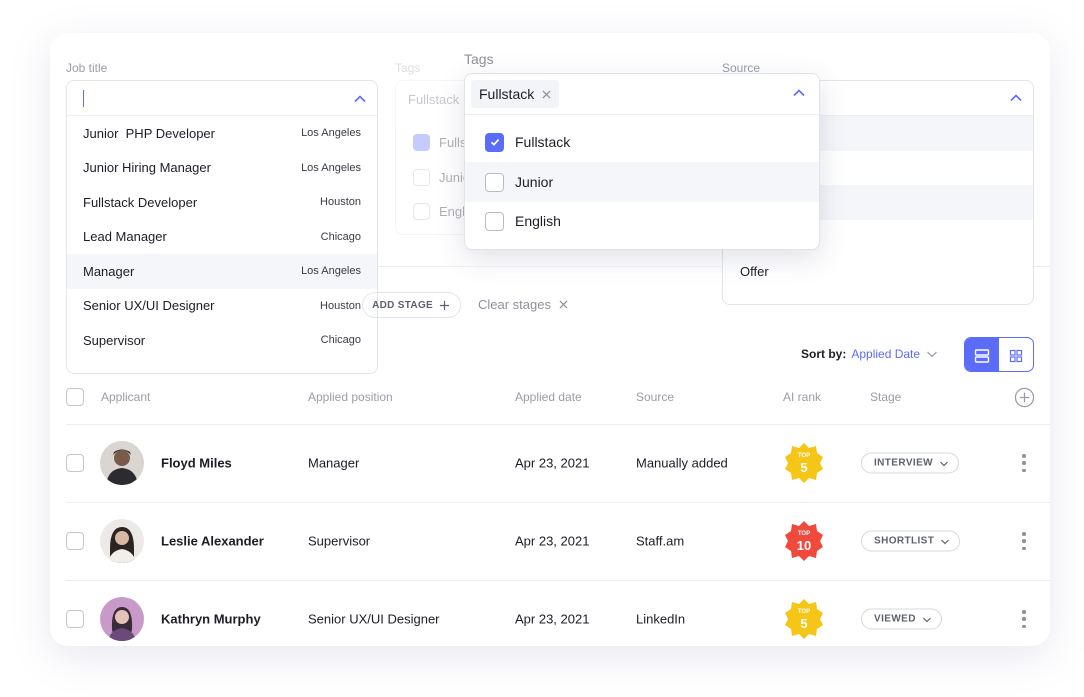  Describe the element at coordinates (444, 305) in the screenshot. I see `plus-icon` at that location.